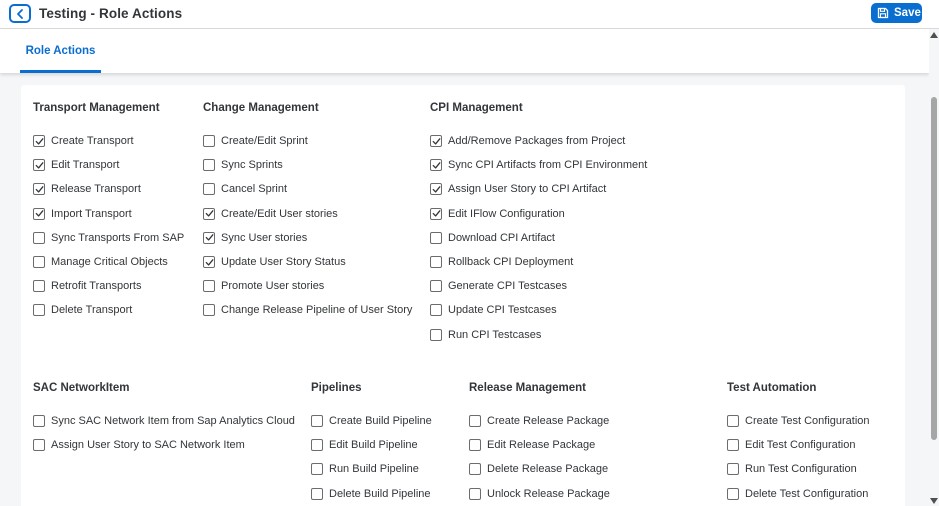 The width and height of the screenshot is (939, 506). What do you see at coordinates (85, 165) in the screenshot?
I see `checkbox-label: Edit Transport` at bounding box center [85, 165].